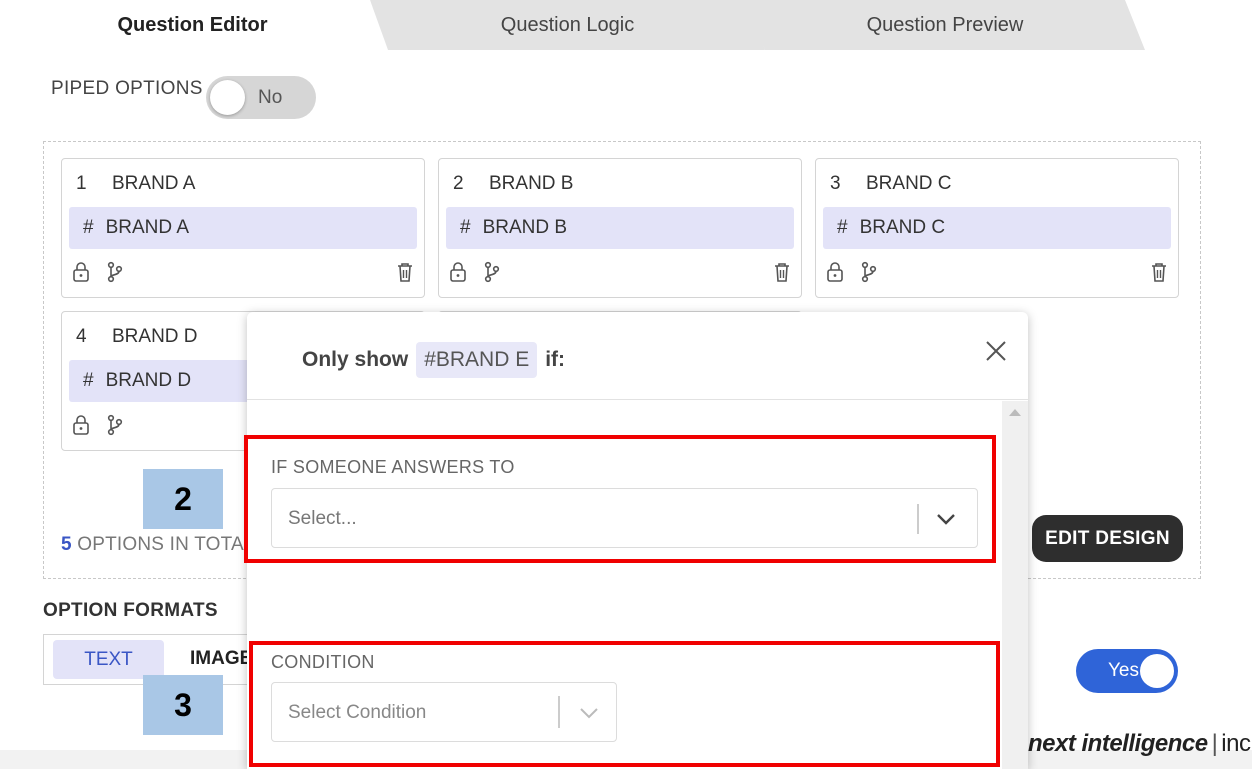  I want to click on piped-options-toggle: No, so click(261, 97).